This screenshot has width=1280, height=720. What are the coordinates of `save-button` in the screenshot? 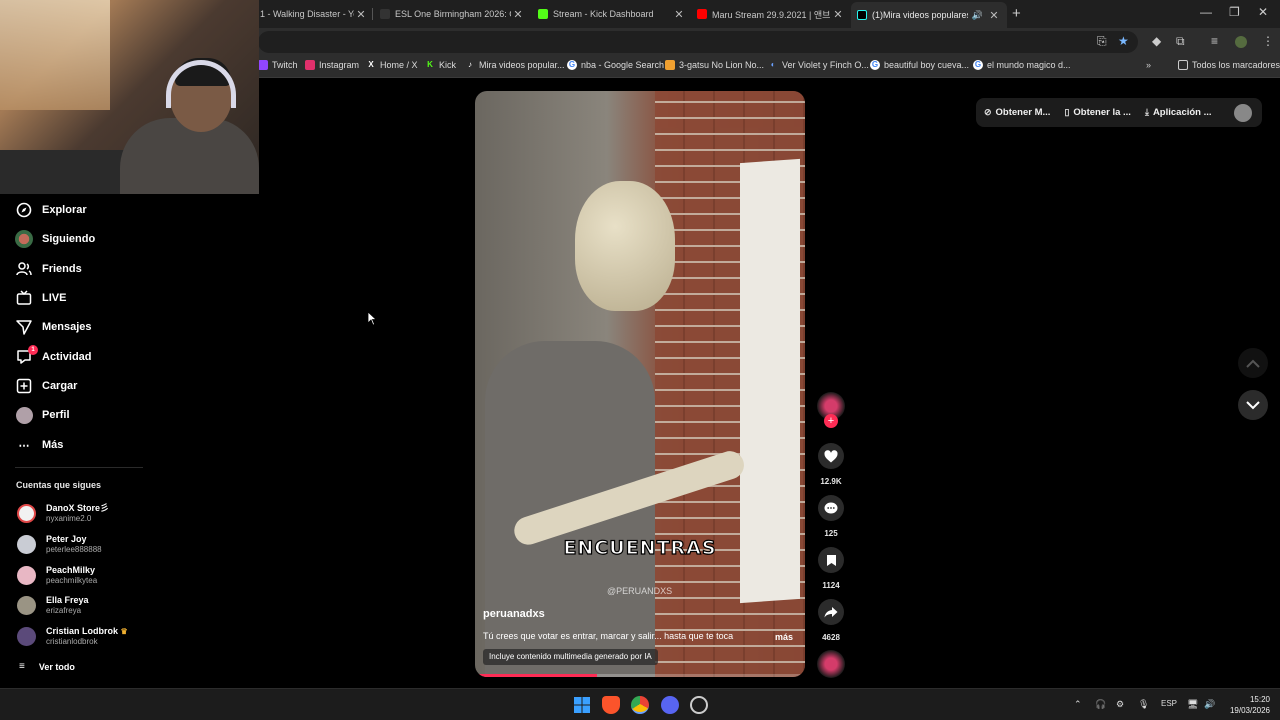 It's located at (831, 560).